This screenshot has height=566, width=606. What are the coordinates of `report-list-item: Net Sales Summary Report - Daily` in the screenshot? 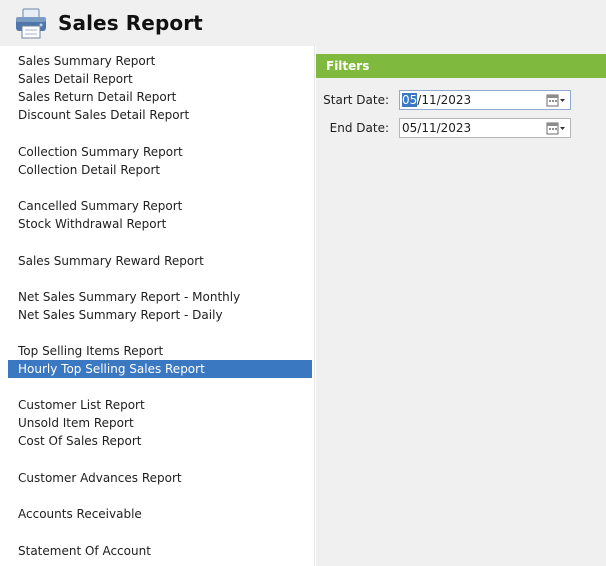 It's located at (160, 315).